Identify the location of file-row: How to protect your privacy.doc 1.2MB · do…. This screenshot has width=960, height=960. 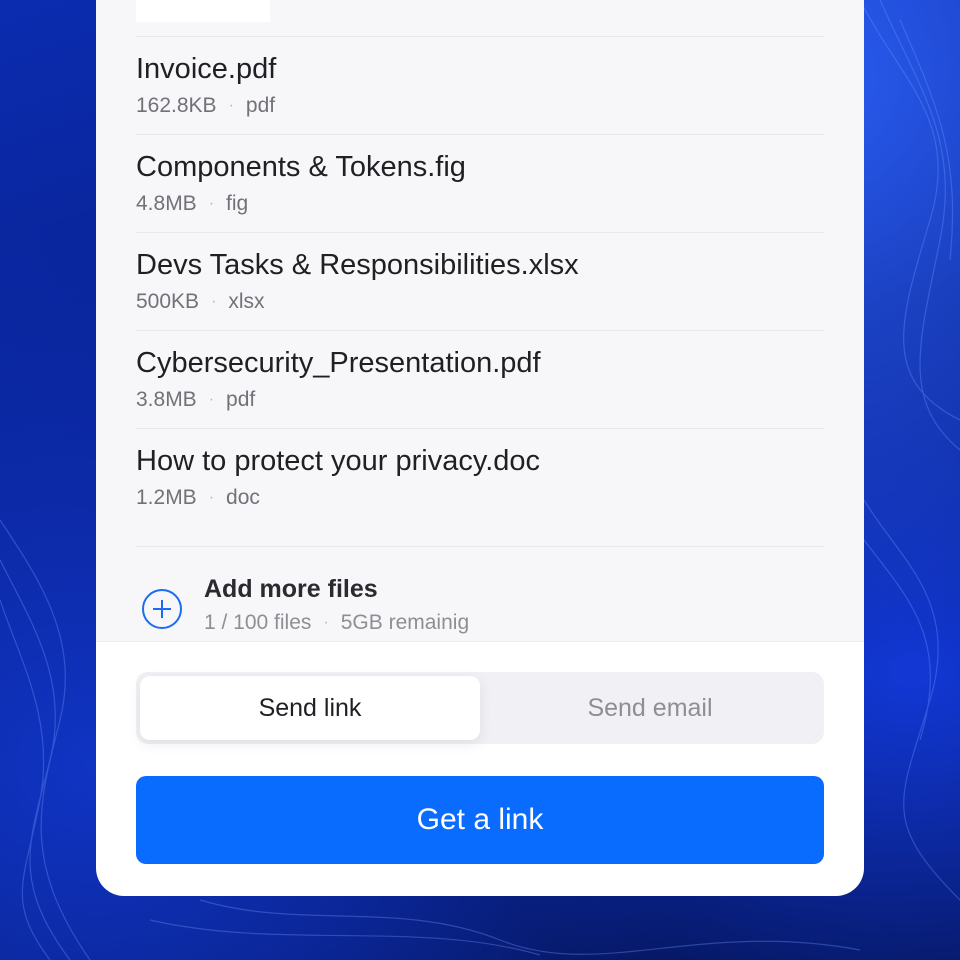
(480, 477).